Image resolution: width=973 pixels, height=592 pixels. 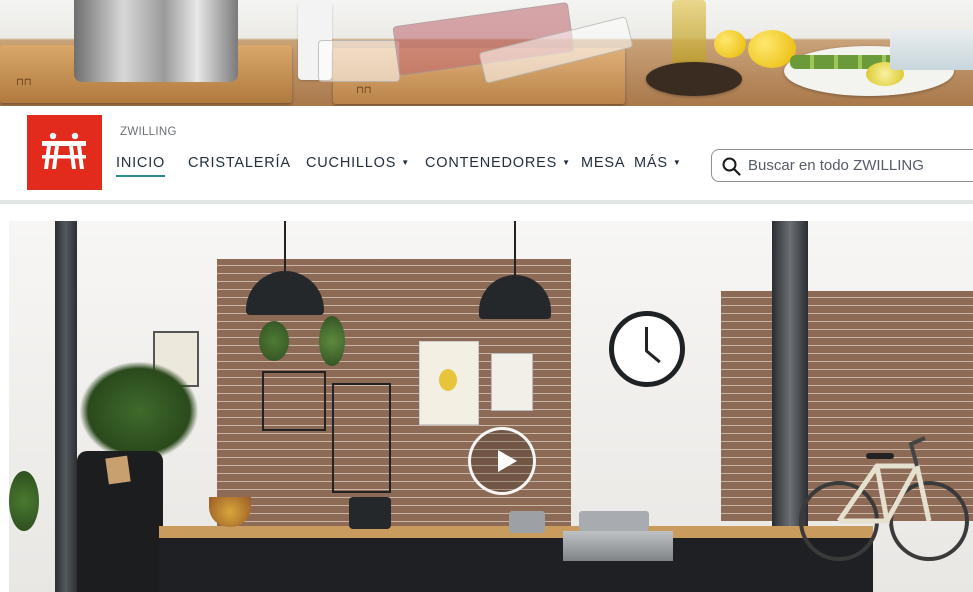 I want to click on nav-item-contenedores: CONTENEDORES ▼, so click(x=498, y=163).